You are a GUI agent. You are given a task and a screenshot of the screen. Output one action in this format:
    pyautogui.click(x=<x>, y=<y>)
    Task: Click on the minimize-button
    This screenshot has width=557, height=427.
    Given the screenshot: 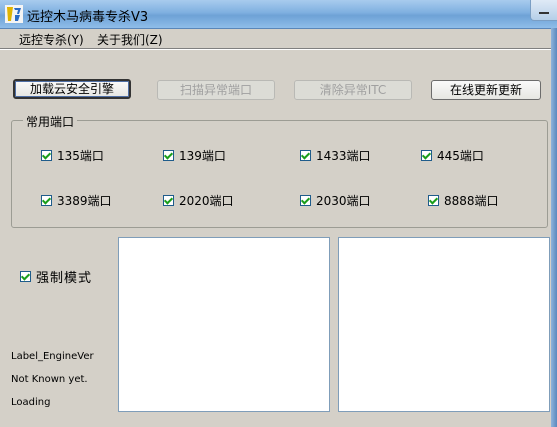 What is the action you would take?
    pyautogui.click(x=543, y=10)
    